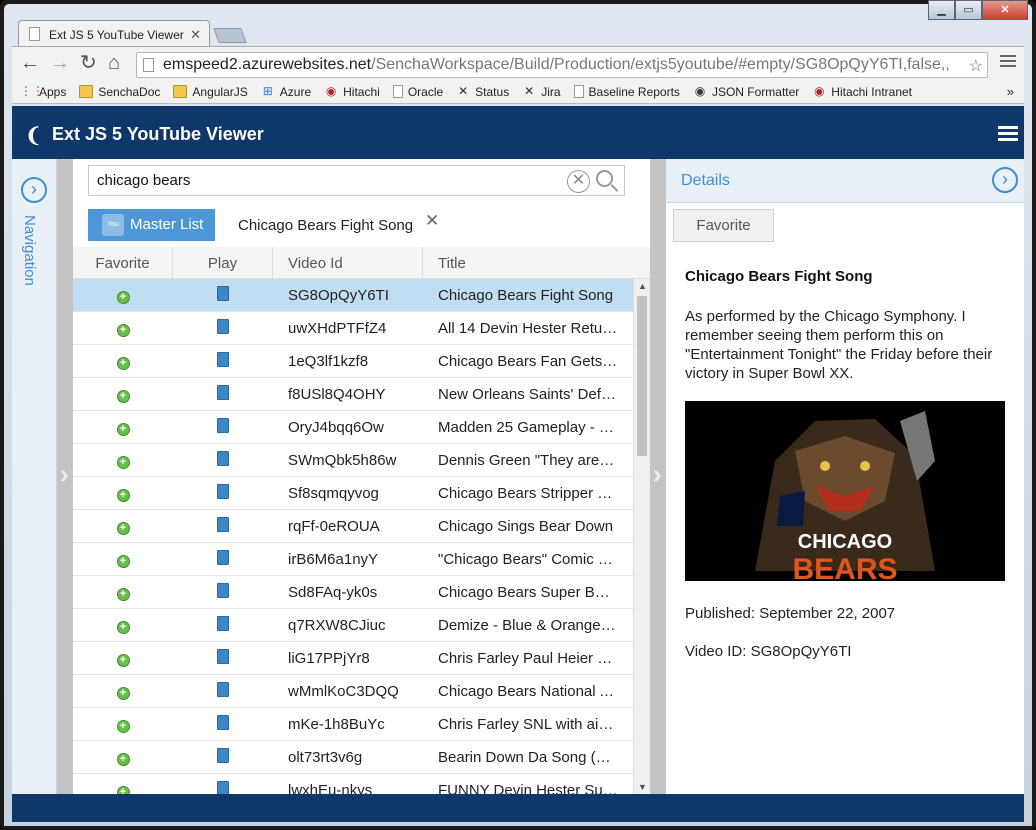  I want to click on table-row: + olt73rt3v6g Bearin Down Da Song (Bears), so click(361, 757).